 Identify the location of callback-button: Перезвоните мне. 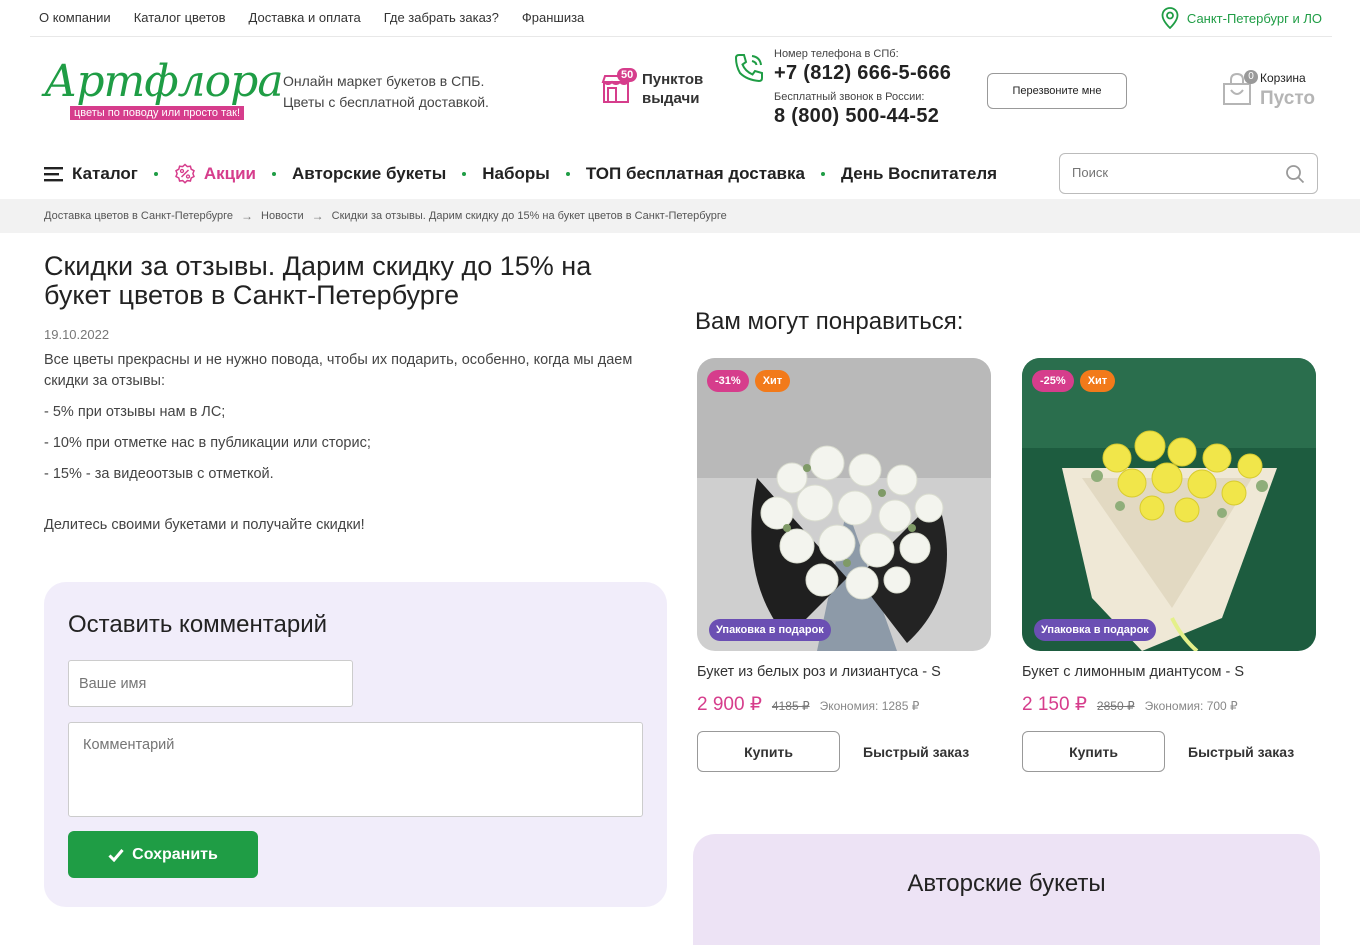
(1057, 91).